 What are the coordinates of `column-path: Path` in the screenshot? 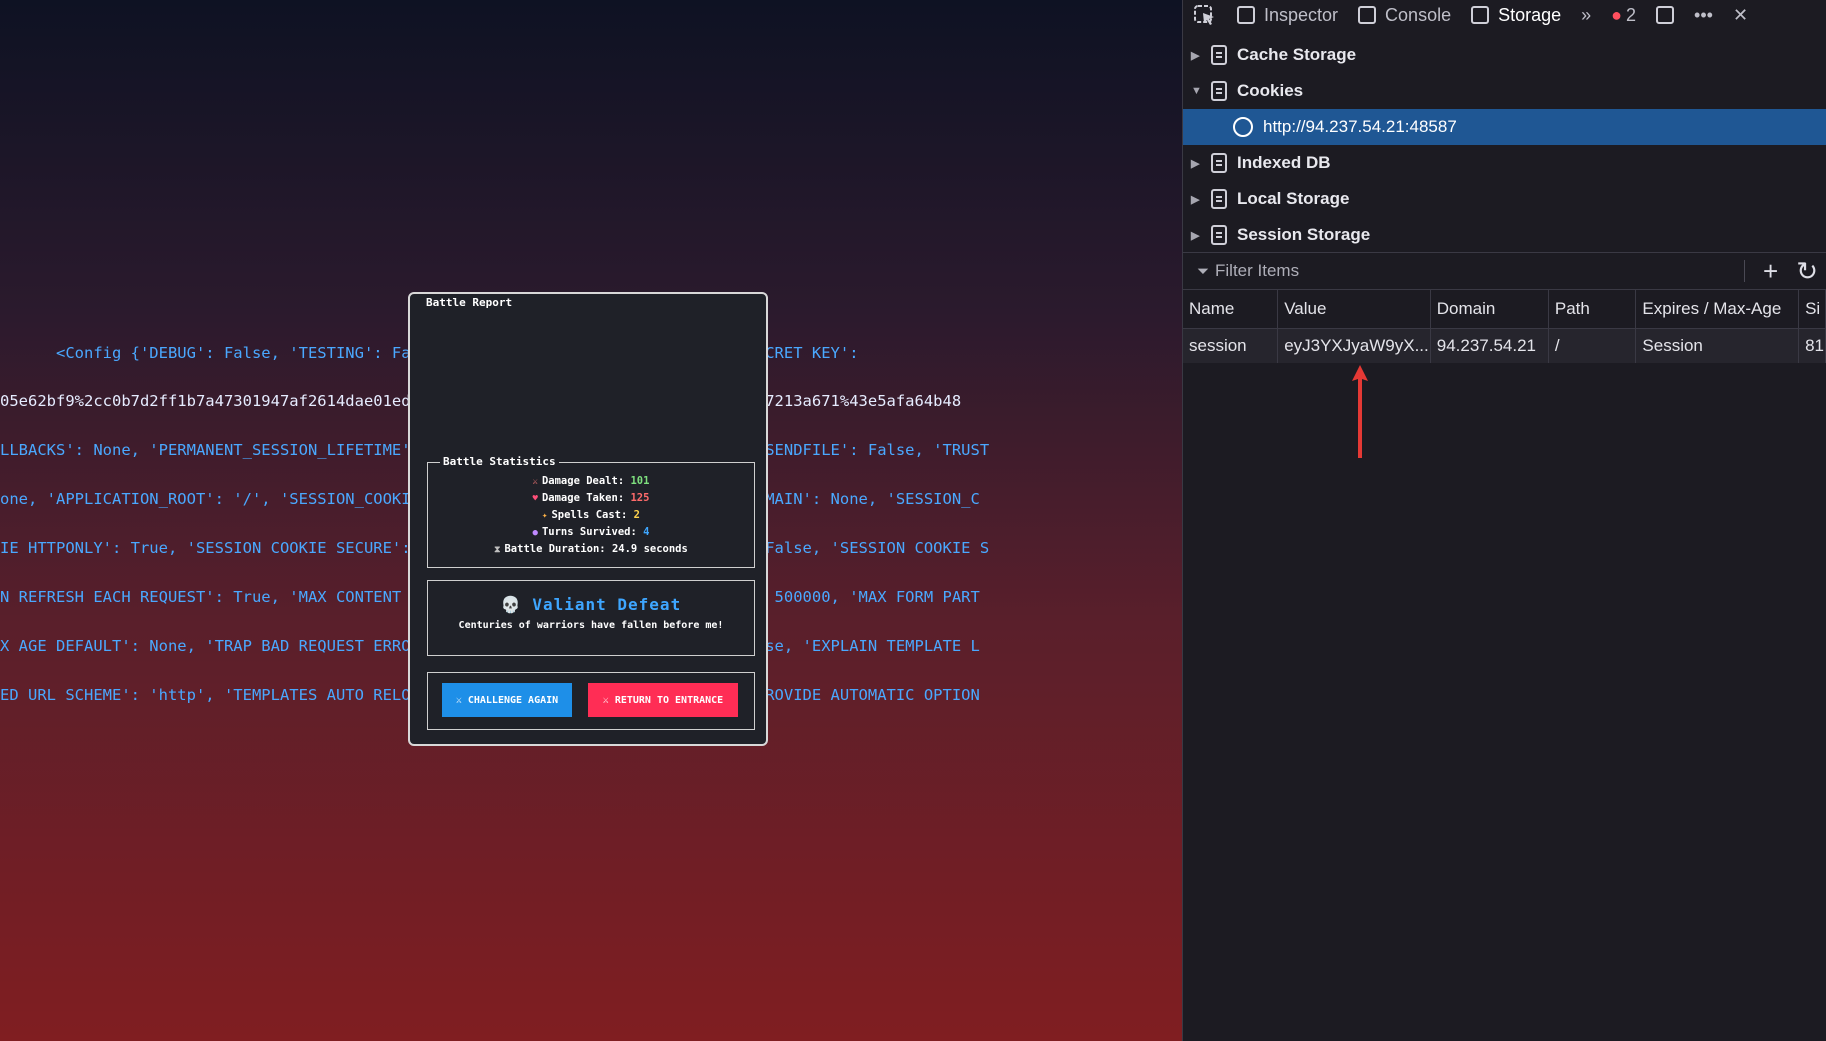 It's located at (1592, 309).